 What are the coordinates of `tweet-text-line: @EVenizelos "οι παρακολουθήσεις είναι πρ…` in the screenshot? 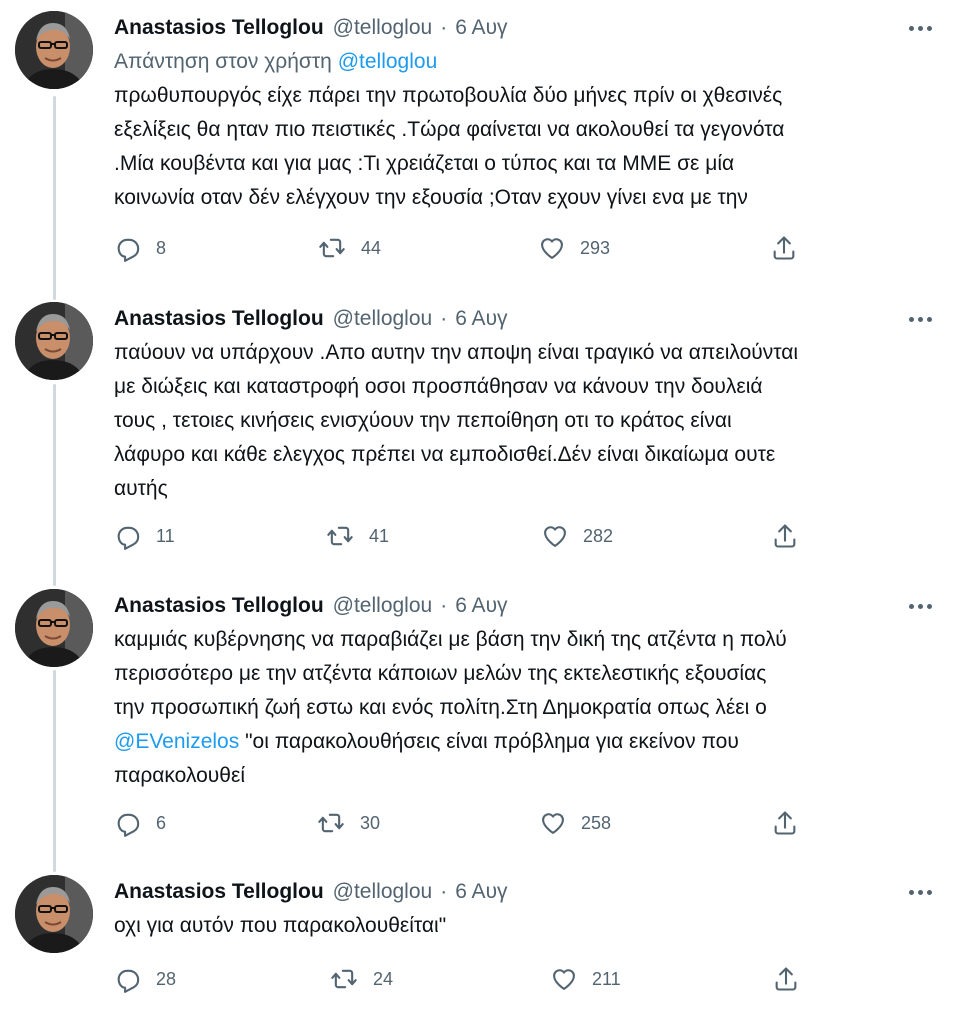 It's located at (514, 742).